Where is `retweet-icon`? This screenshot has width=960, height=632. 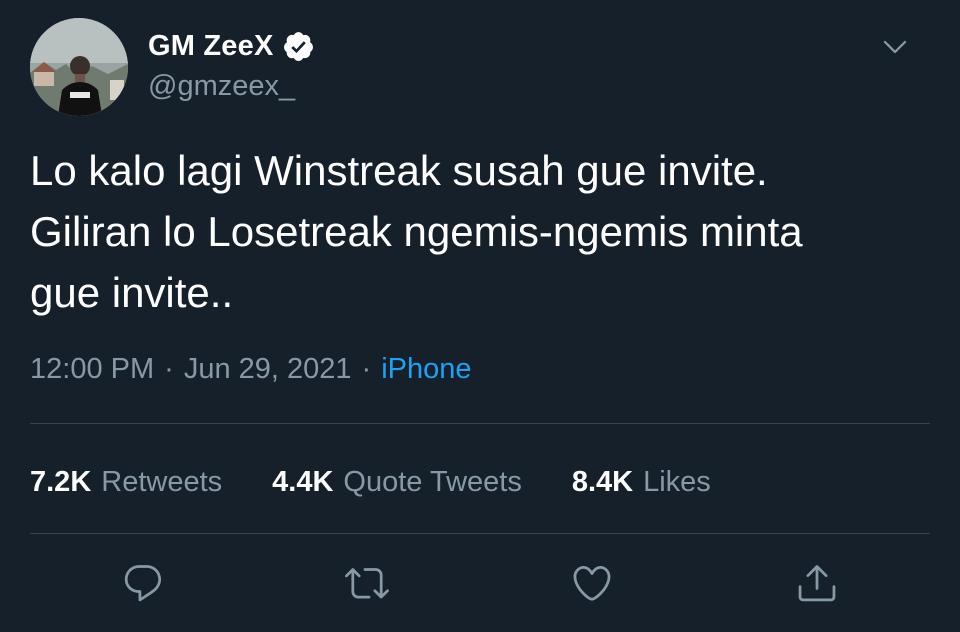
retweet-icon is located at coordinates (367, 583).